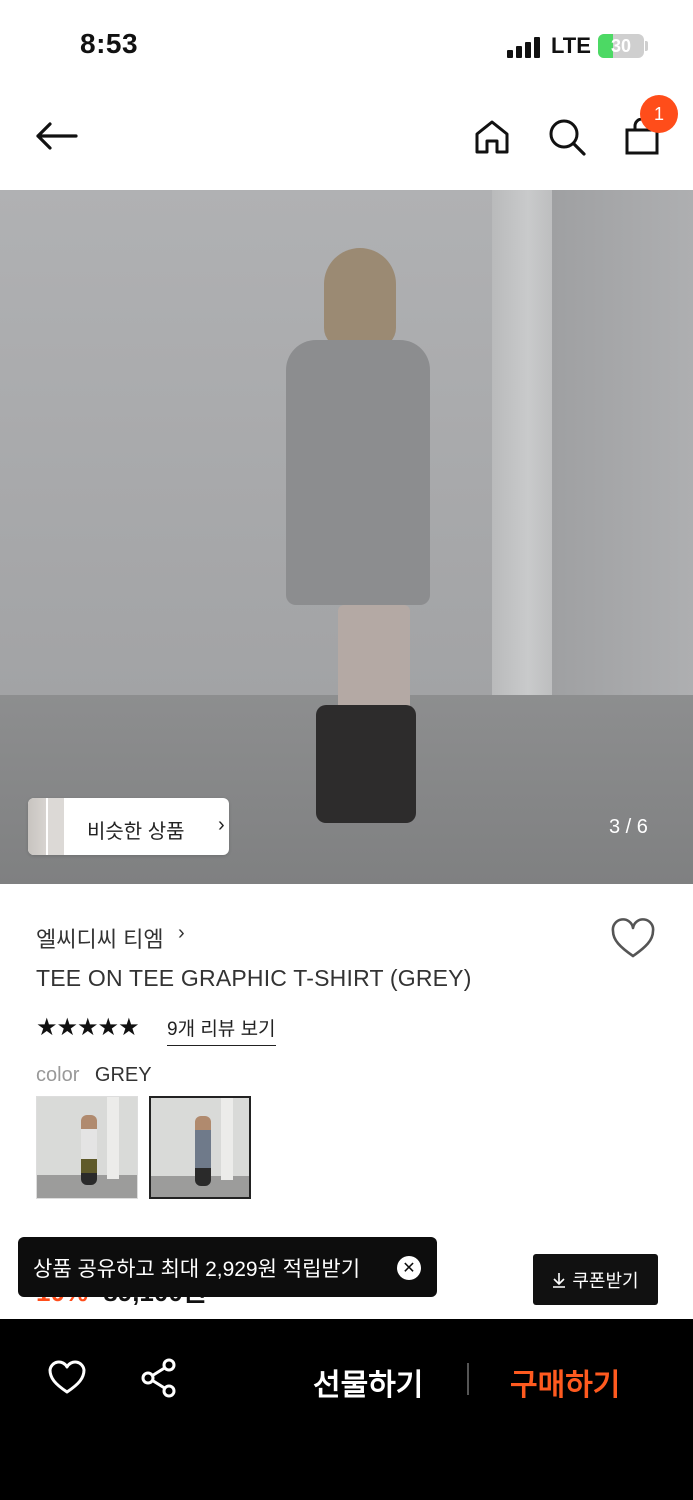 This screenshot has width=693, height=1500. Describe the element at coordinates (346, 45) in the screenshot. I see `status-bar: 8:53 LTE 30` at that location.